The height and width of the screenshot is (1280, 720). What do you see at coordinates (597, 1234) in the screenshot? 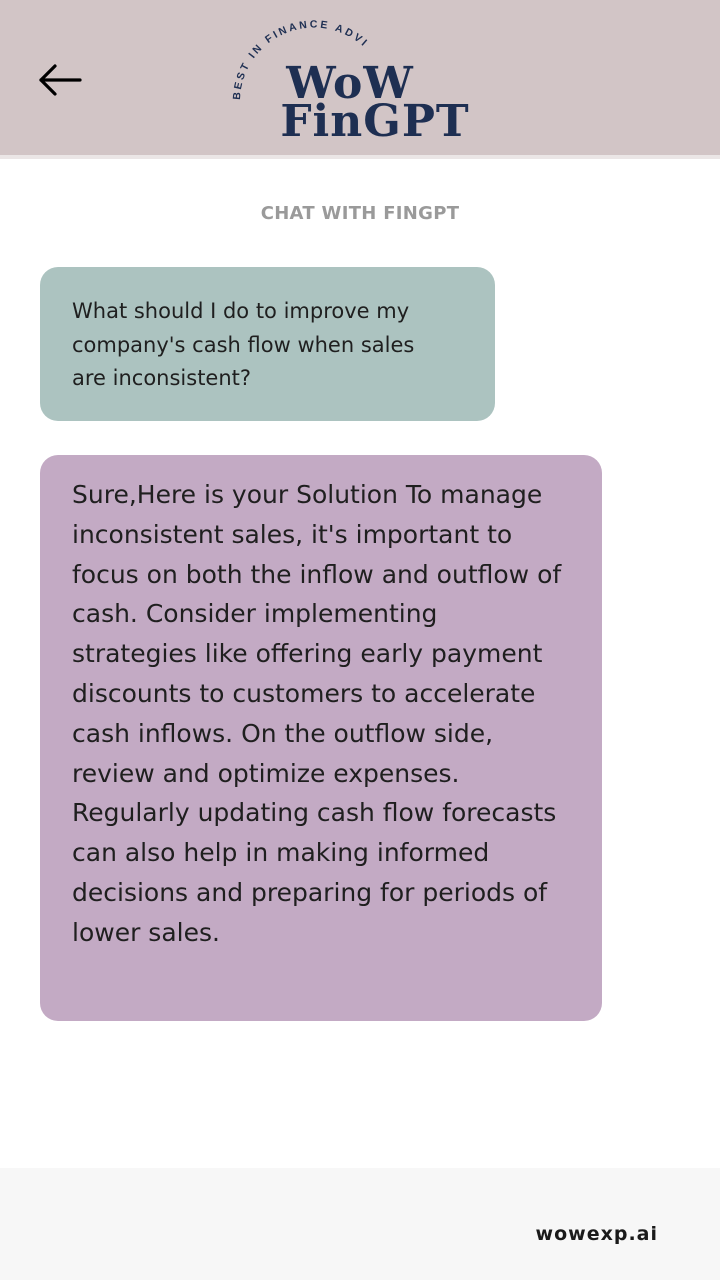
I see `footer-brand-link: wowexp.ai` at bounding box center [597, 1234].